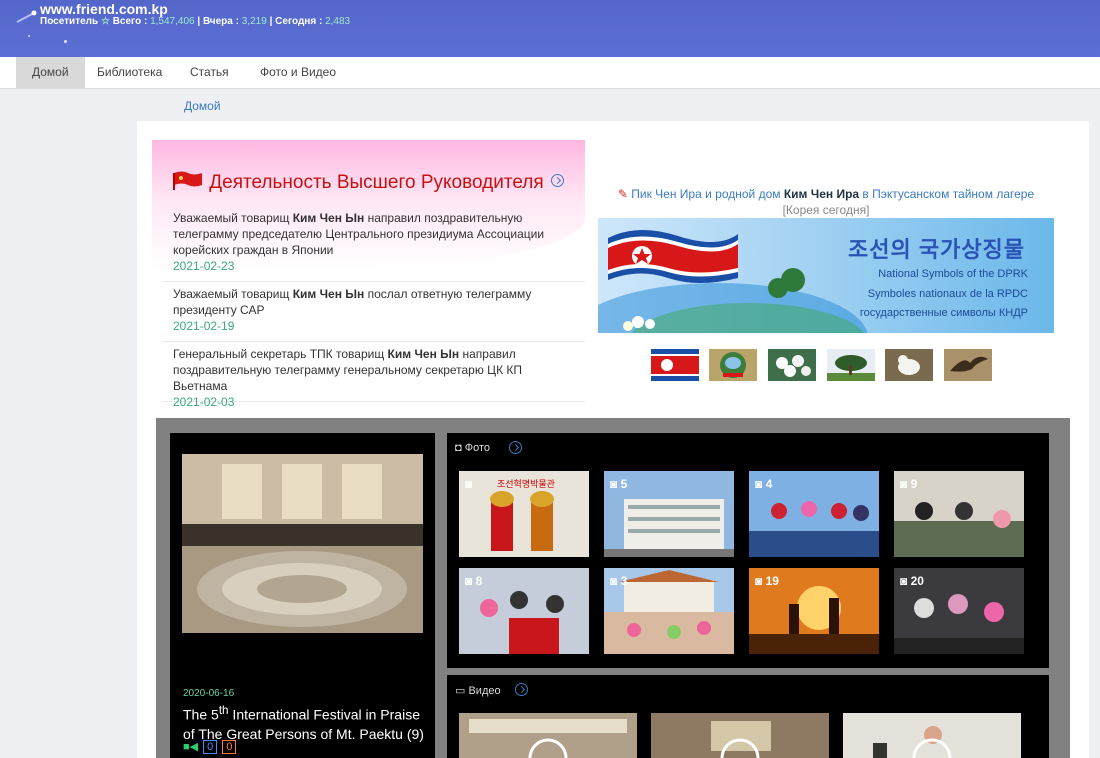 This screenshot has width=1100, height=758. Describe the element at coordinates (458, 448) in the screenshot. I see `camera-icon: ◘` at that location.